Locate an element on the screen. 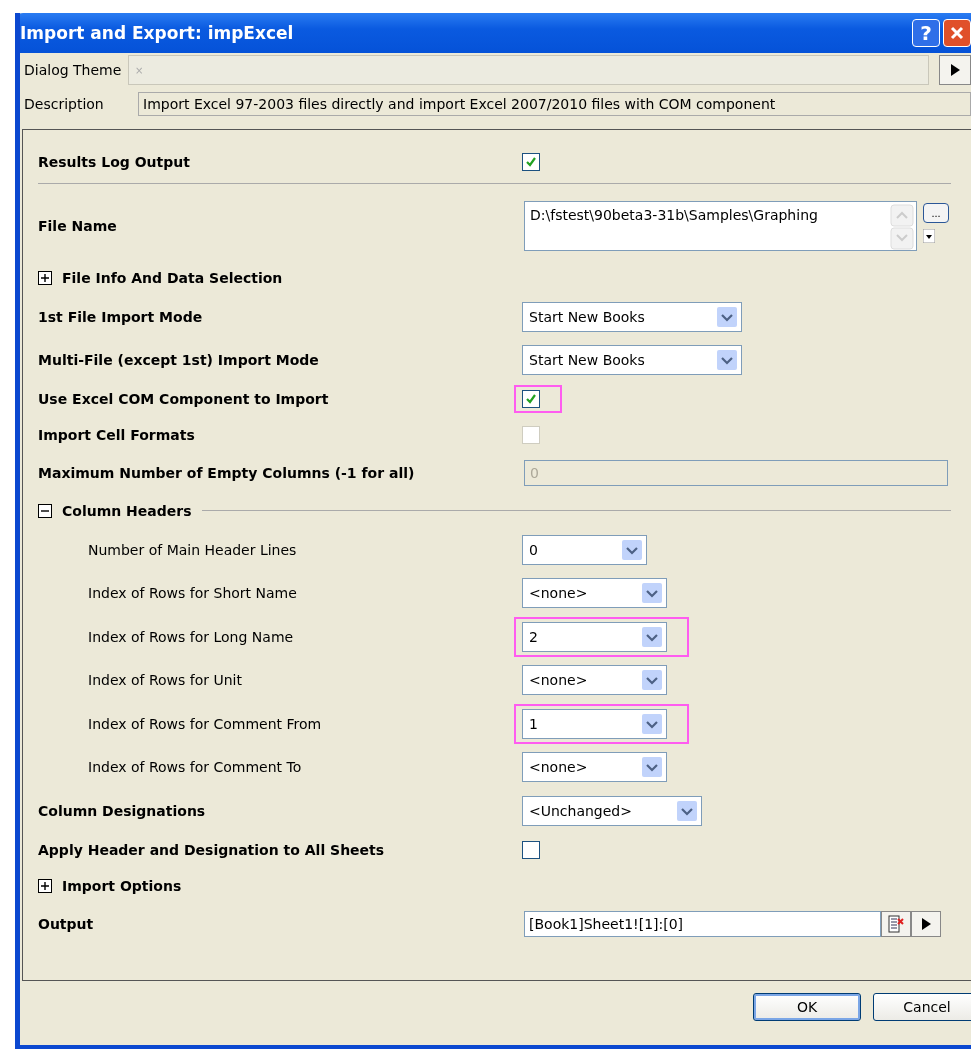  worksheet-icon is located at coordinates (896, 924).